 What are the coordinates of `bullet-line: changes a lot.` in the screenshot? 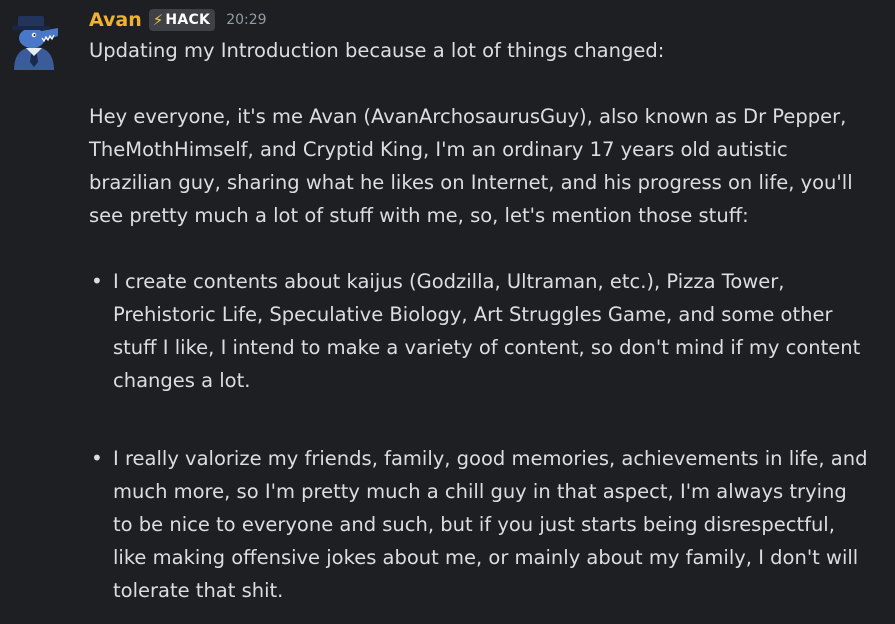 It's located at (182, 380).